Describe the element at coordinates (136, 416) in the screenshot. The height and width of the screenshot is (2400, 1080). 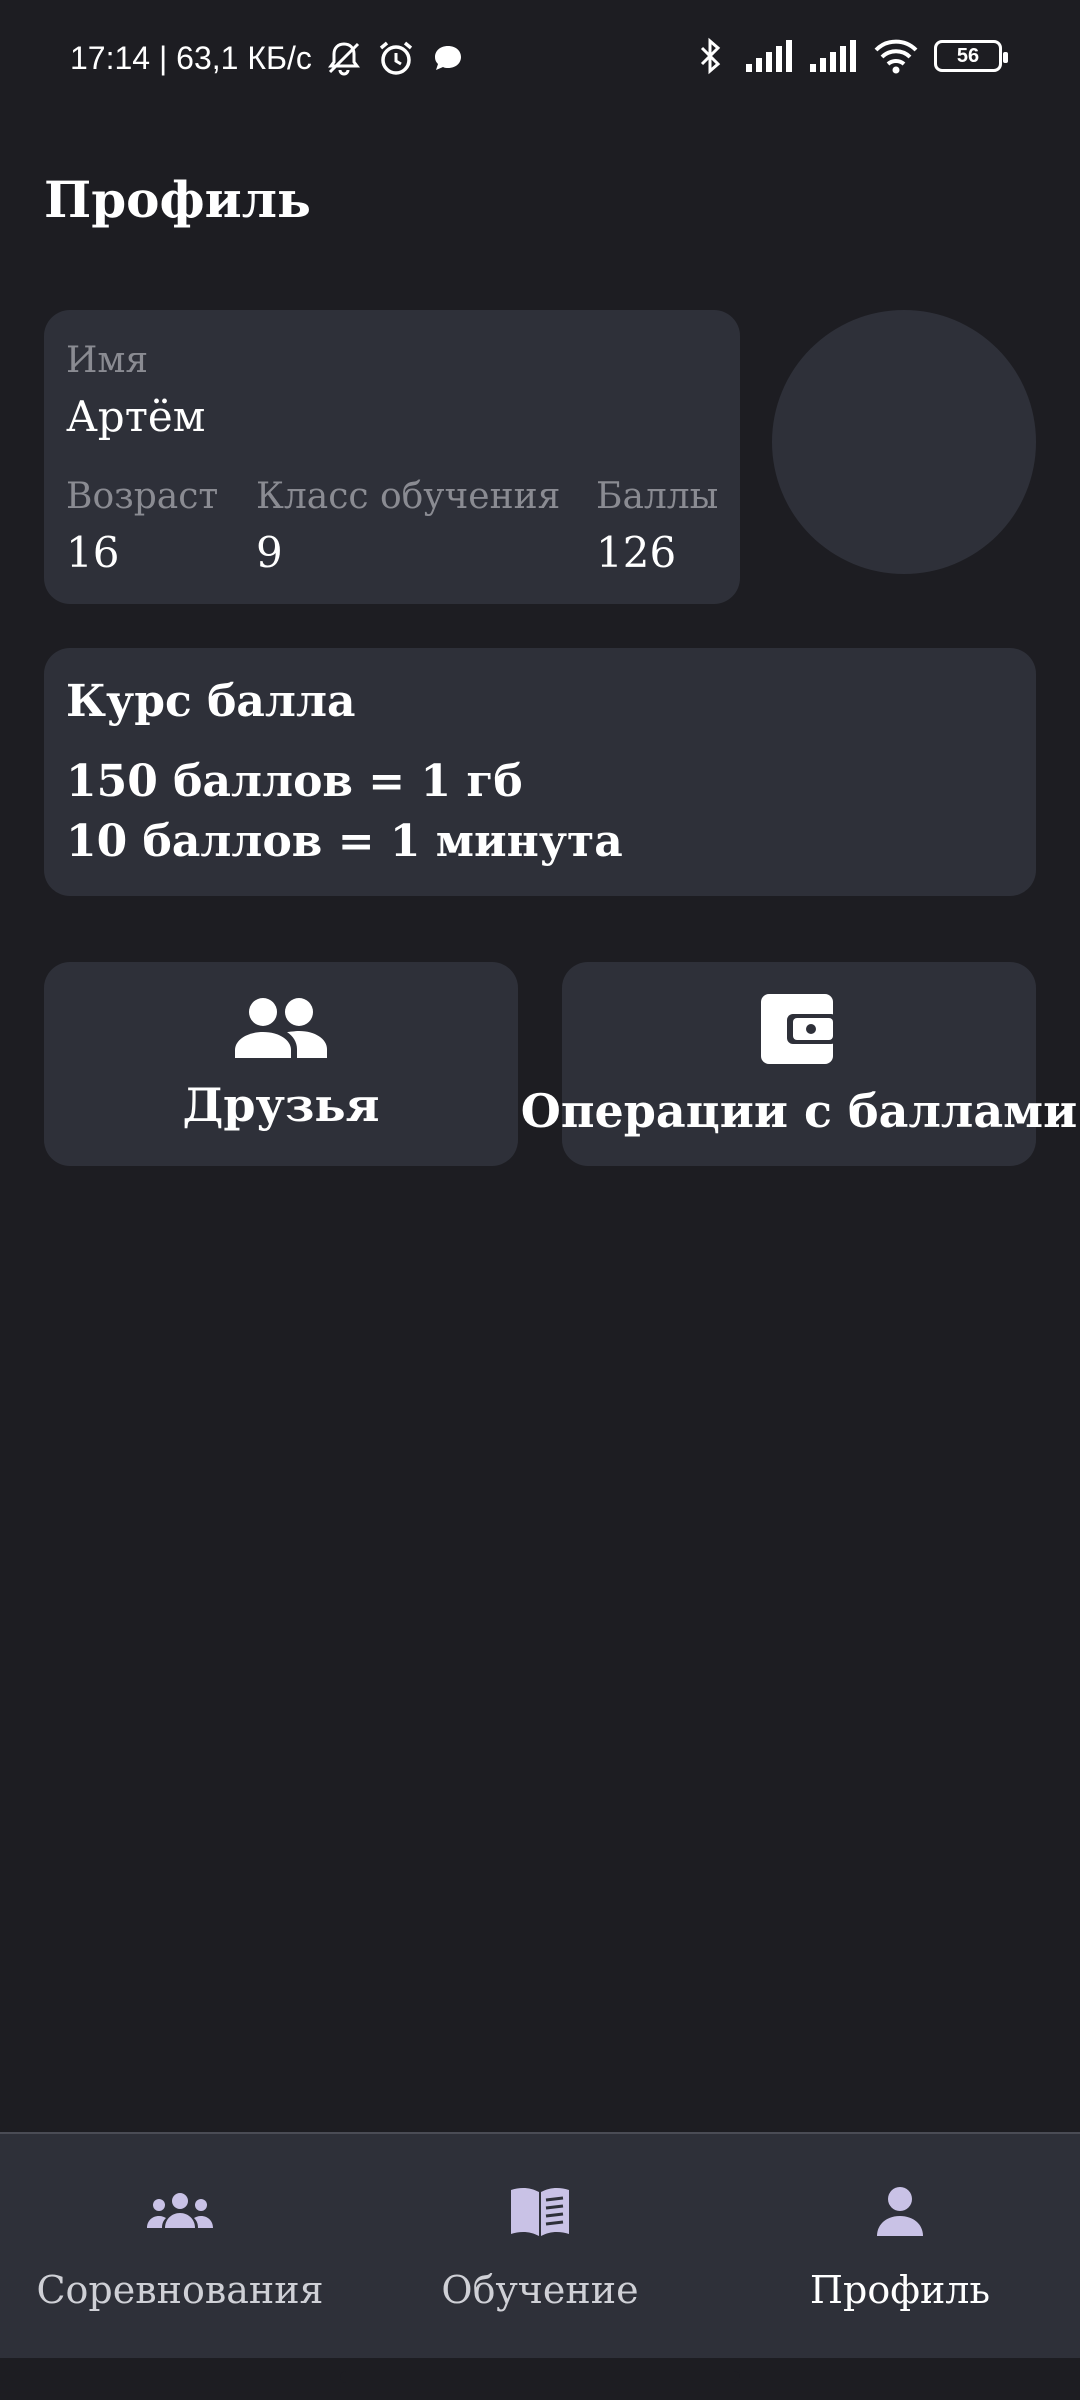
I see `name-value: Артём` at that location.